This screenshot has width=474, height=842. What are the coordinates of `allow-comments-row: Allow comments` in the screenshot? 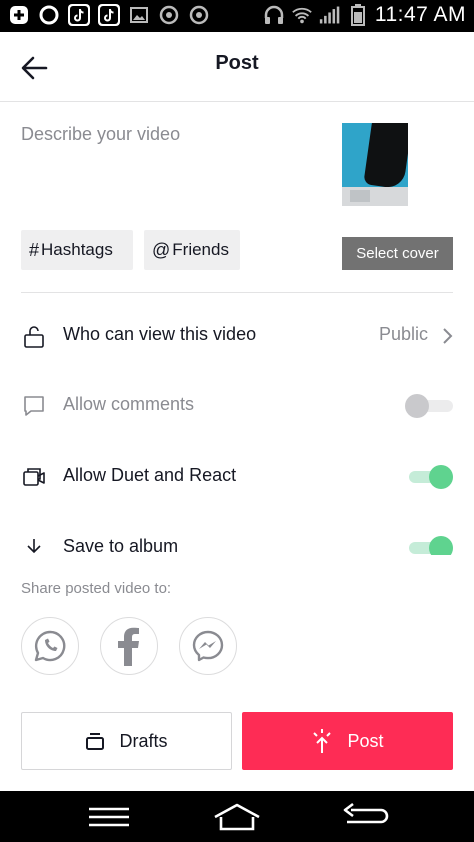 It's located at (237, 405).